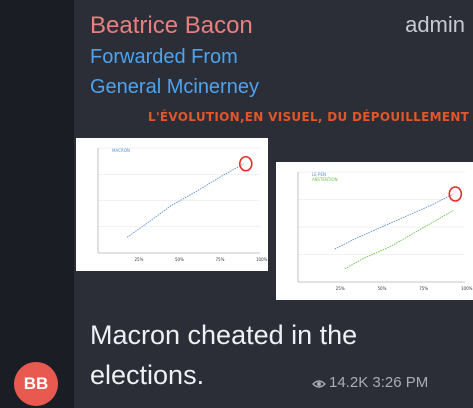  Describe the element at coordinates (370, 383) in the screenshot. I see `message-meta: 14.2K 3:26 PM` at that location.